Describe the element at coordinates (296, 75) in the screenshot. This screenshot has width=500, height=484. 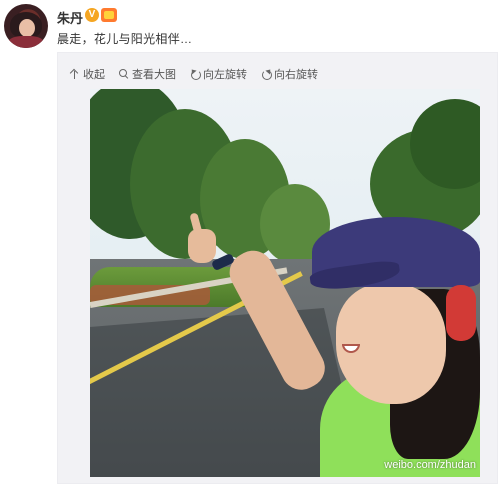
I see `rotate-right-label: 向右旋转` at that location.